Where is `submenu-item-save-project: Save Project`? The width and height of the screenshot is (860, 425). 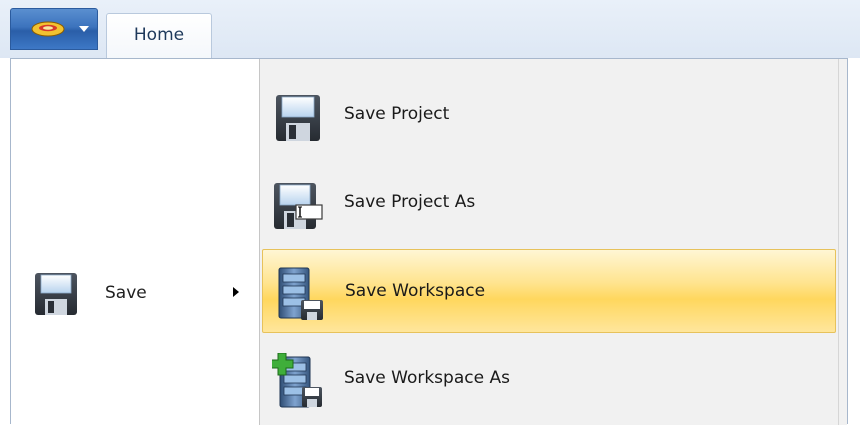 submenu-item-save-project: Save Project is located at coordinates (549, 115).